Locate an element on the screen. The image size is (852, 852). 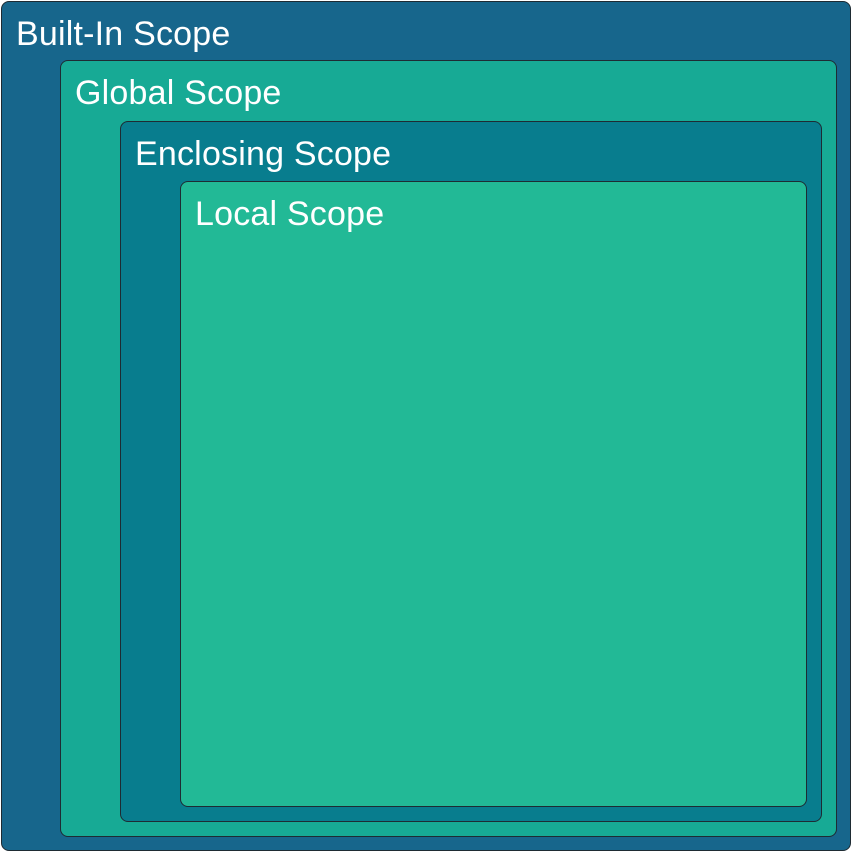
enclosing-scope-label: Enclosing Scope is located at coordinates (263, 154).